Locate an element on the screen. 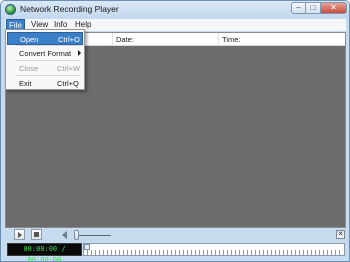  close-window-button: ✕ is located at coordinates (334, 8).